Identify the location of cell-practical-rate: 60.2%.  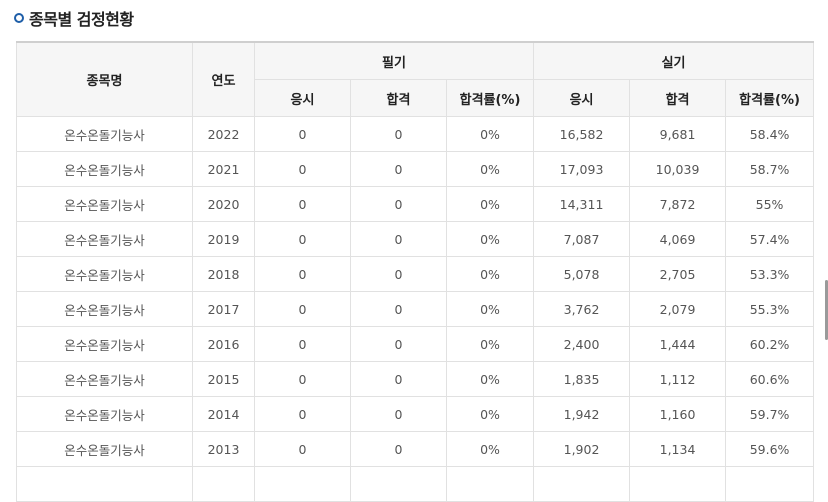
(770, 344).